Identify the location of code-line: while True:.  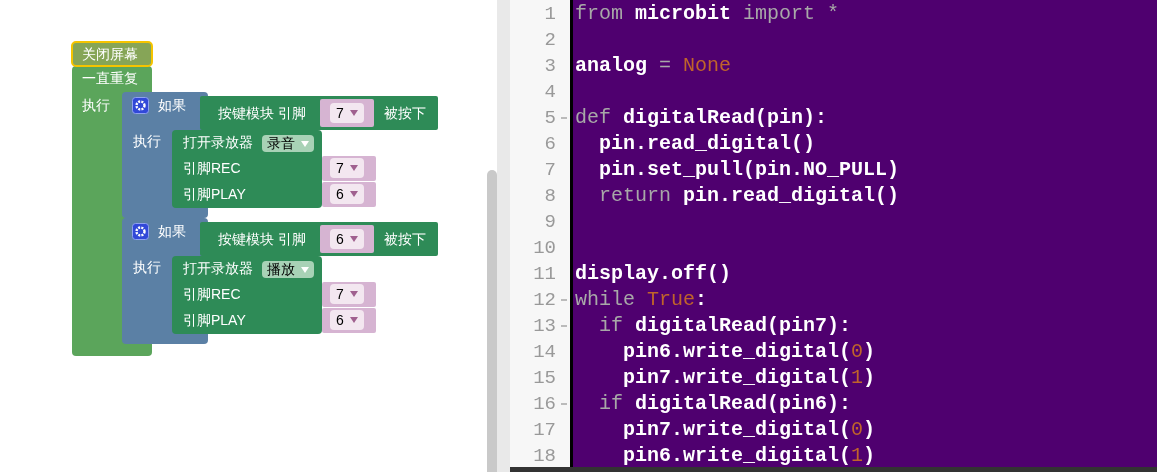
(641, 299).